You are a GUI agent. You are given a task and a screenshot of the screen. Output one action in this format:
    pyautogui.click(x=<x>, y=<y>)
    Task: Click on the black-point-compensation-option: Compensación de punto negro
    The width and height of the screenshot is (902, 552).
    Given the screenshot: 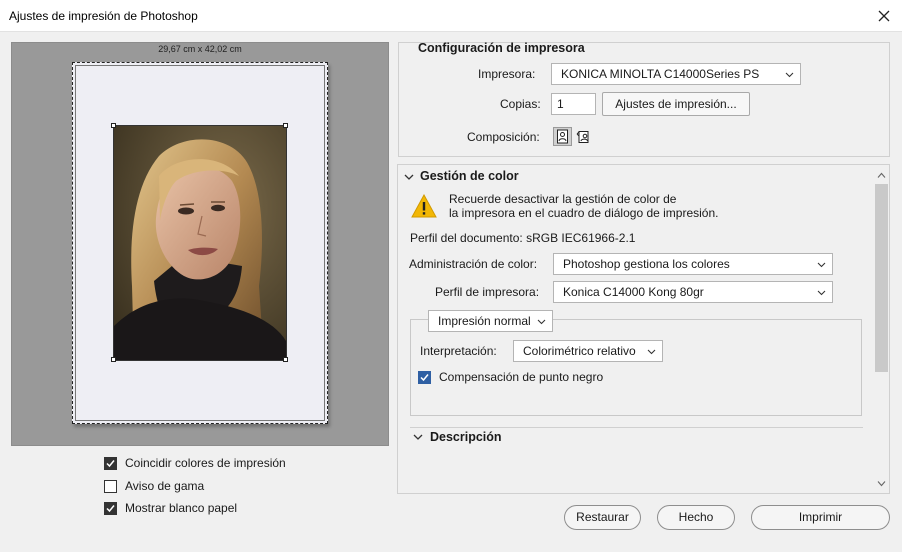 What is the action you would take?
    pyautogui.click(x=510, y=377)
    